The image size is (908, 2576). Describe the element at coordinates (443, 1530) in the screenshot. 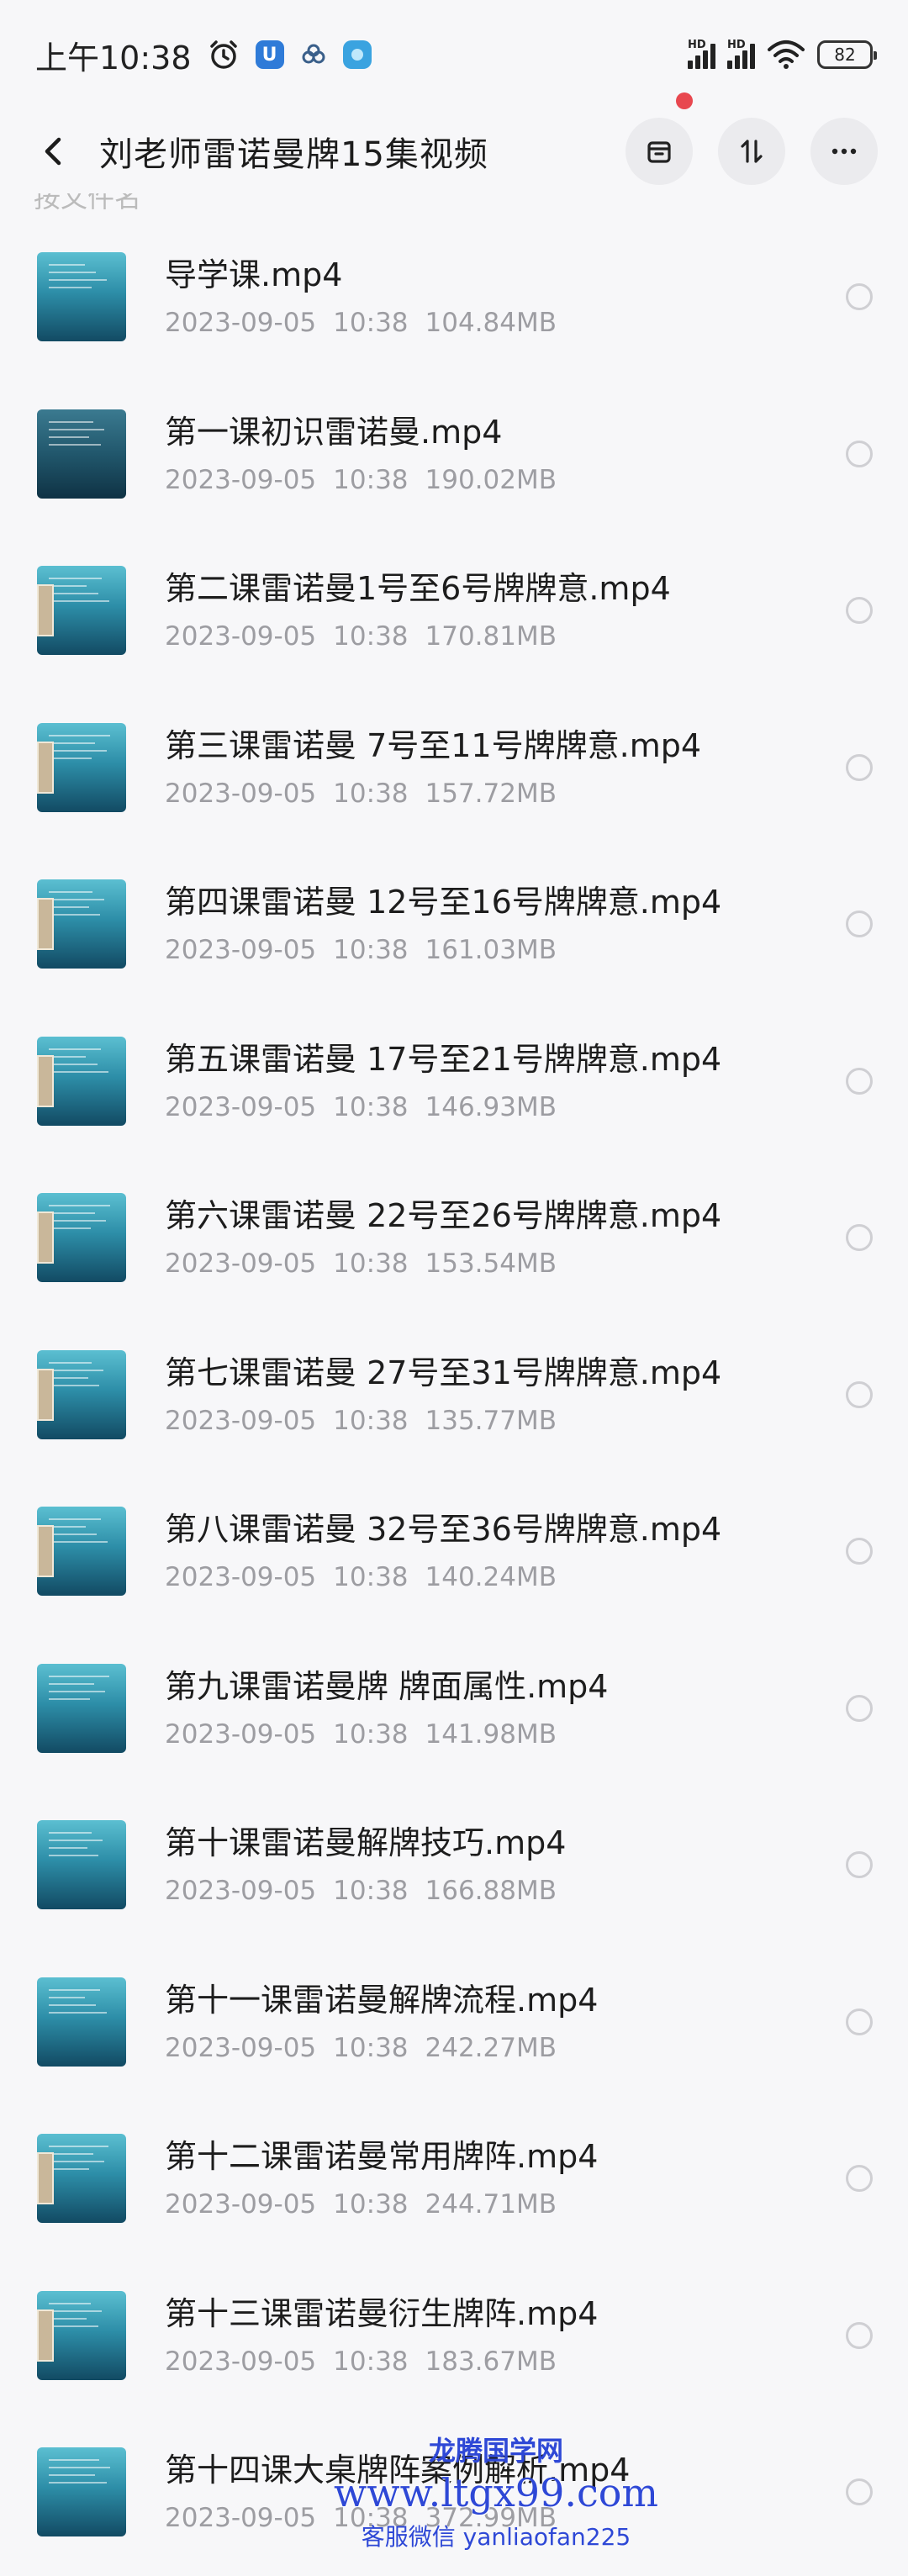

I see `file-name: 第八课雷诺曼 32号至36号牌牌意.mp4` at that location.